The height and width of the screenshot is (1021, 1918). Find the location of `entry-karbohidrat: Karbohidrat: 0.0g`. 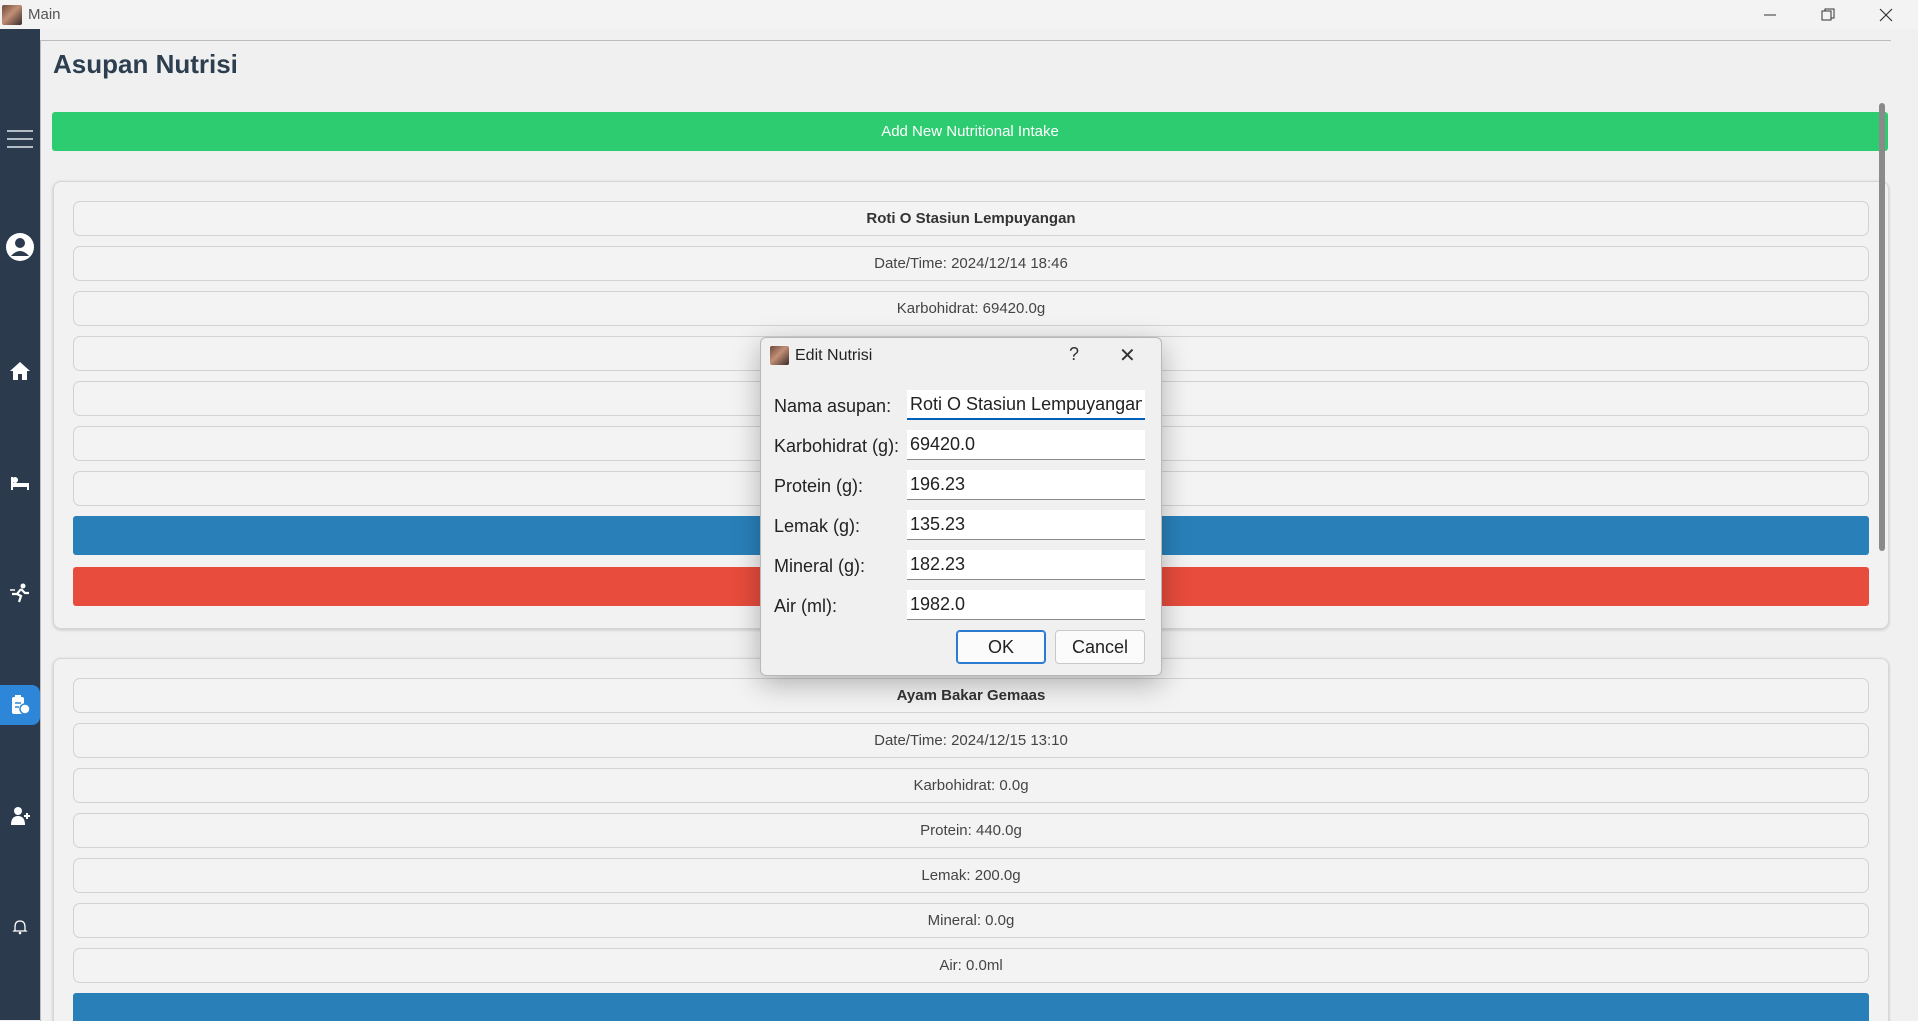

entry-karbohidrat: Karbohidrat: 0.0g is located at coordinates (971, 785).